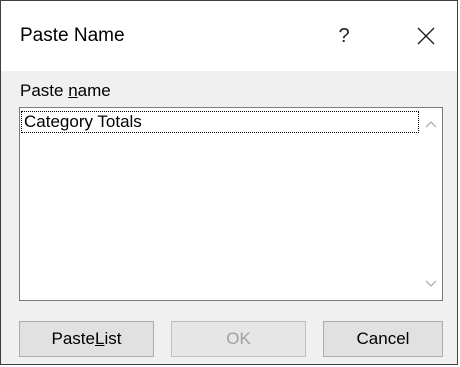 Image resolution: width=460 pixels, height=367 pixels. Describe the element at coordinates (220, 122) in the screenshot. I see `list-item: Category Totals` at that location.